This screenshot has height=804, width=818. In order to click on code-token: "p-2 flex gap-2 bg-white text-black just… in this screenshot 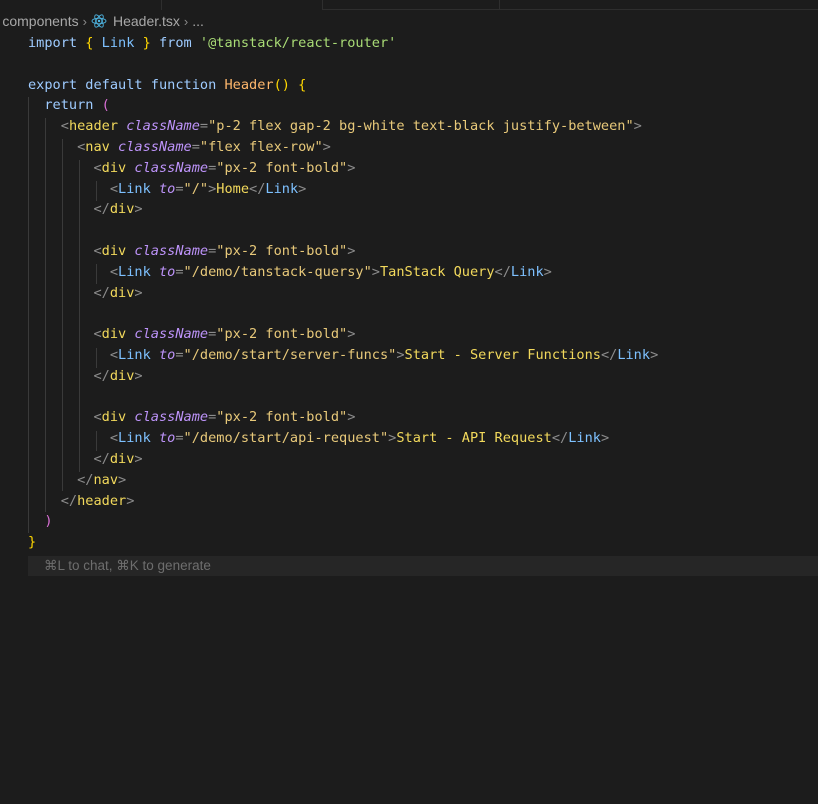, I will do `click(421, 126)`.